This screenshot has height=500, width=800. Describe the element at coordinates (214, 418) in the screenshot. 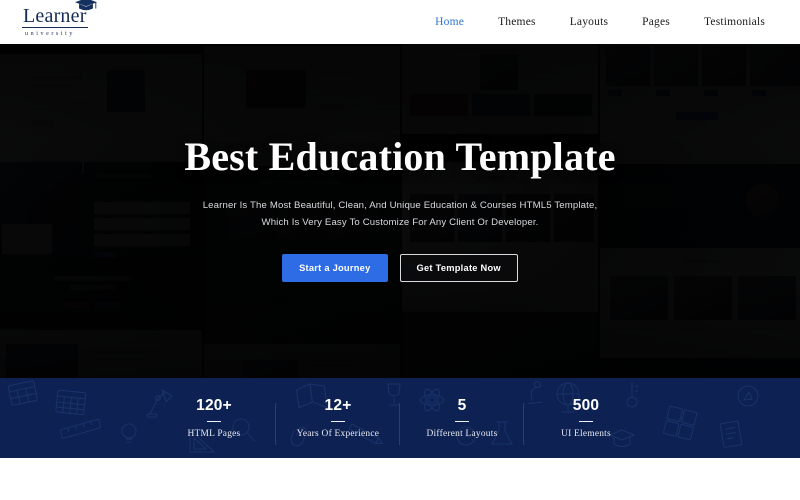

I see `stat-html-pages: 120+ HTML Pages` at that location.